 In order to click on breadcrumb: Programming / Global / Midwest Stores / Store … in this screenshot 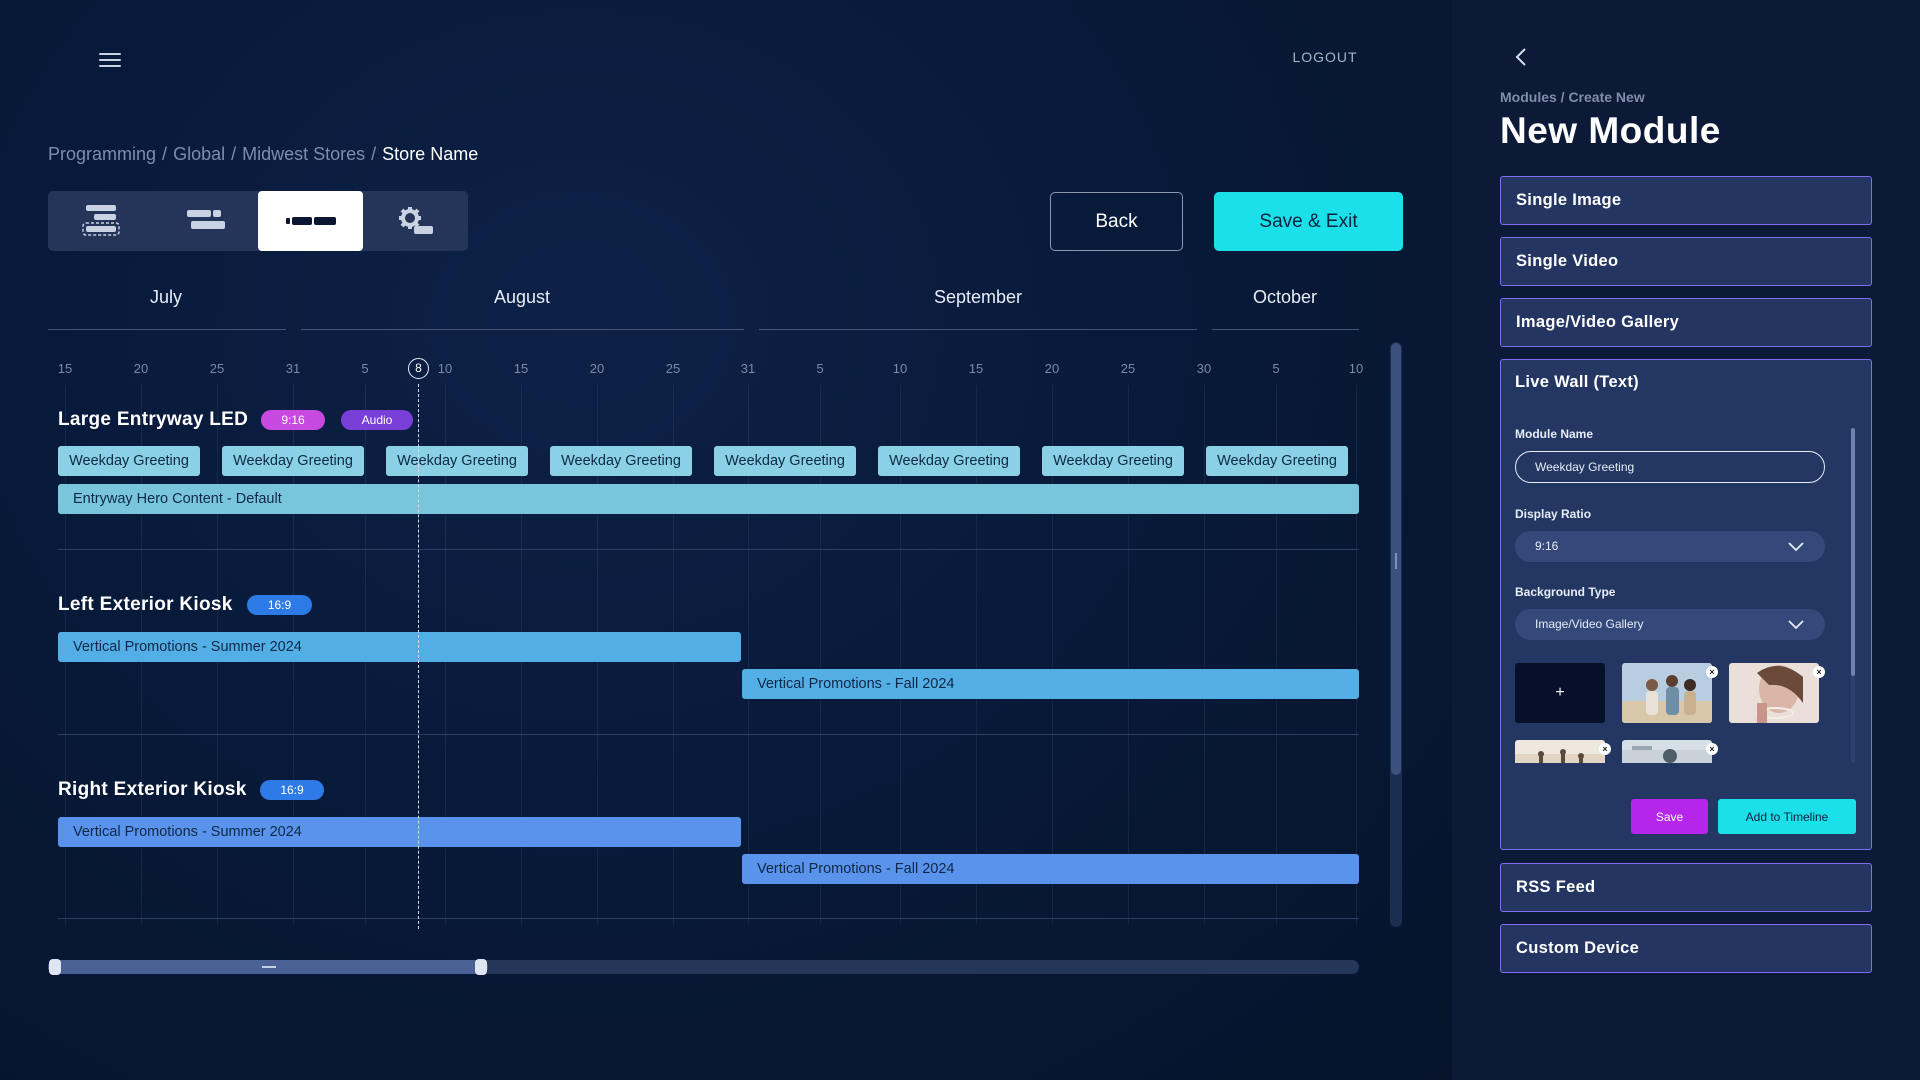, I will do `click(263, 154)`.